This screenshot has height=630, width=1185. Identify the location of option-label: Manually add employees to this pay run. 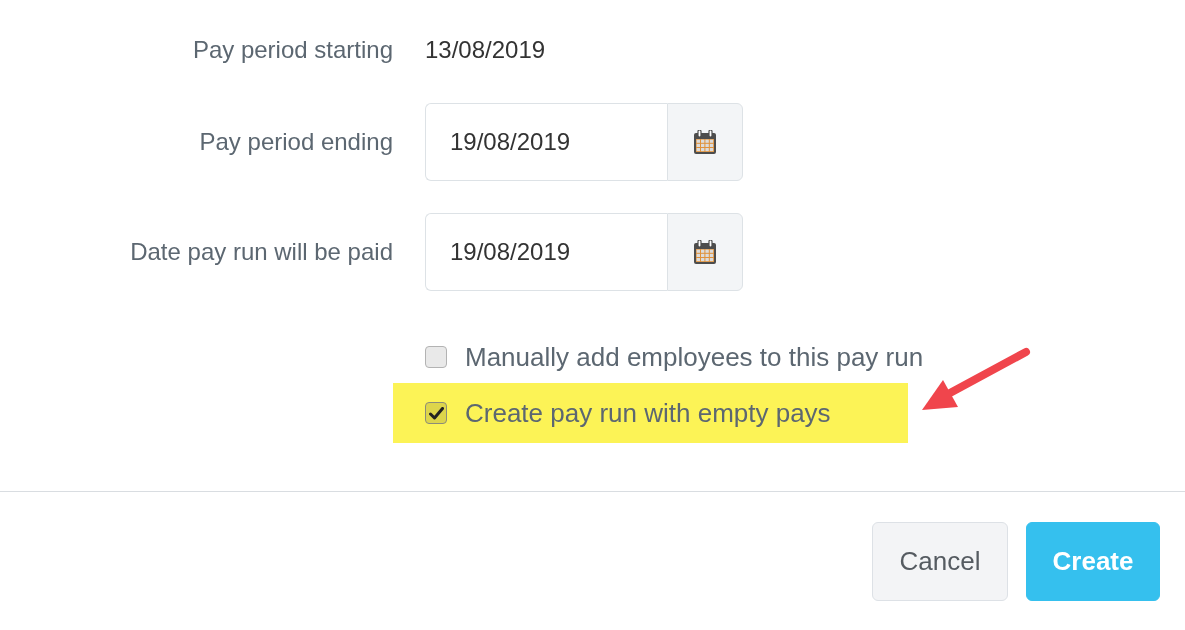
(694, 357).